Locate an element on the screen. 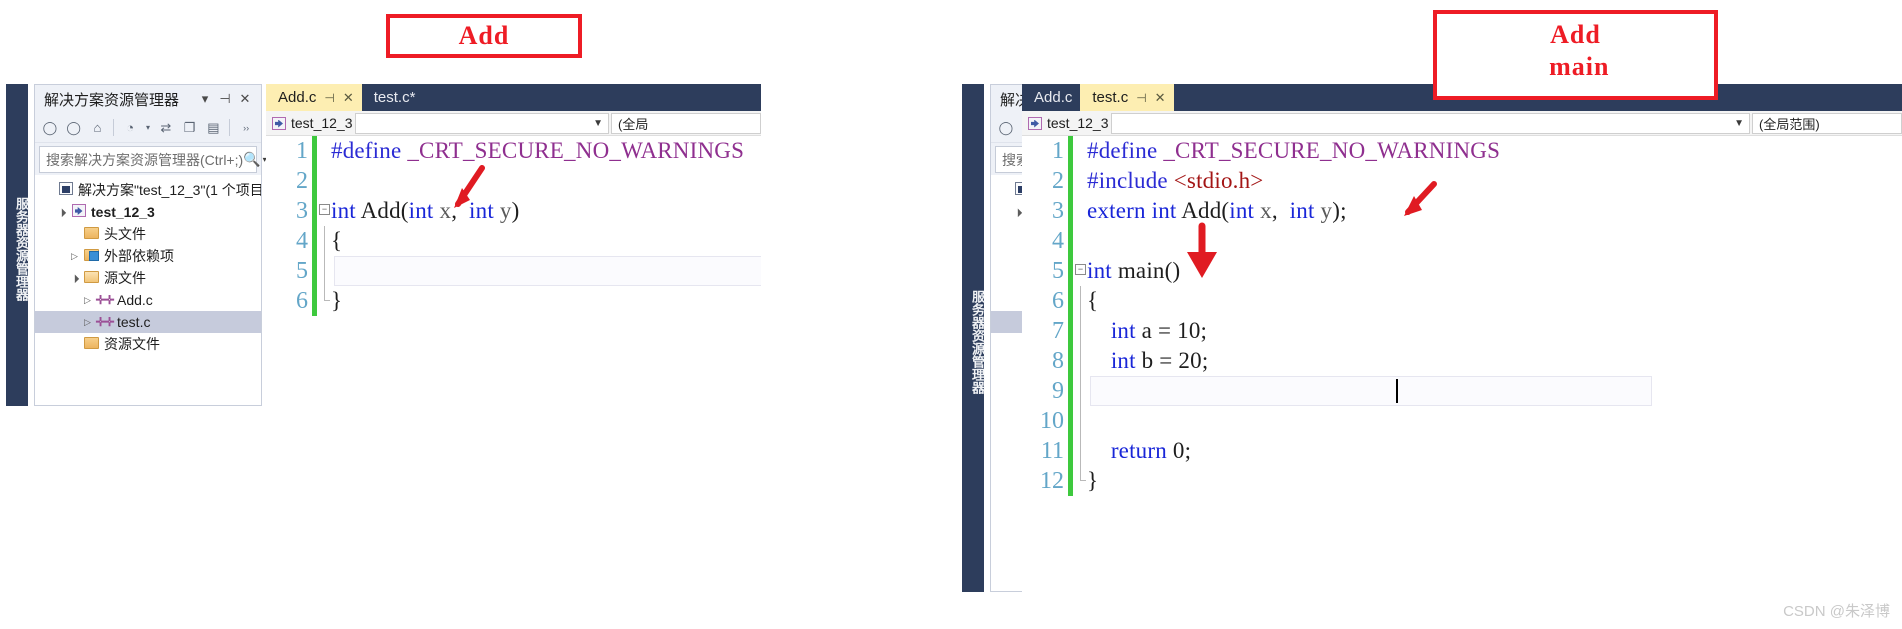  tree-item-test_12_3: ◢ test_12_3 is located at coordinates (148, 212).